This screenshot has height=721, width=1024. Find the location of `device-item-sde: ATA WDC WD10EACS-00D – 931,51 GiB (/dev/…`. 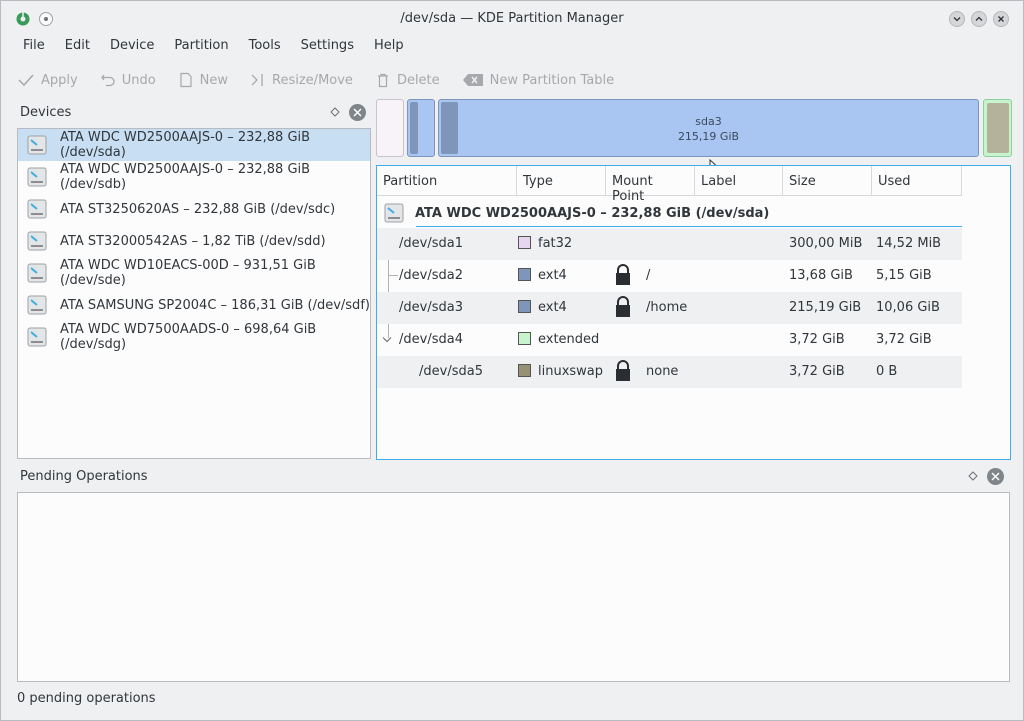

device-item-sde: ATA WDC WD10EACS-00D – 931,51 GiB (/dev/… is located at coordinates (194, 273).